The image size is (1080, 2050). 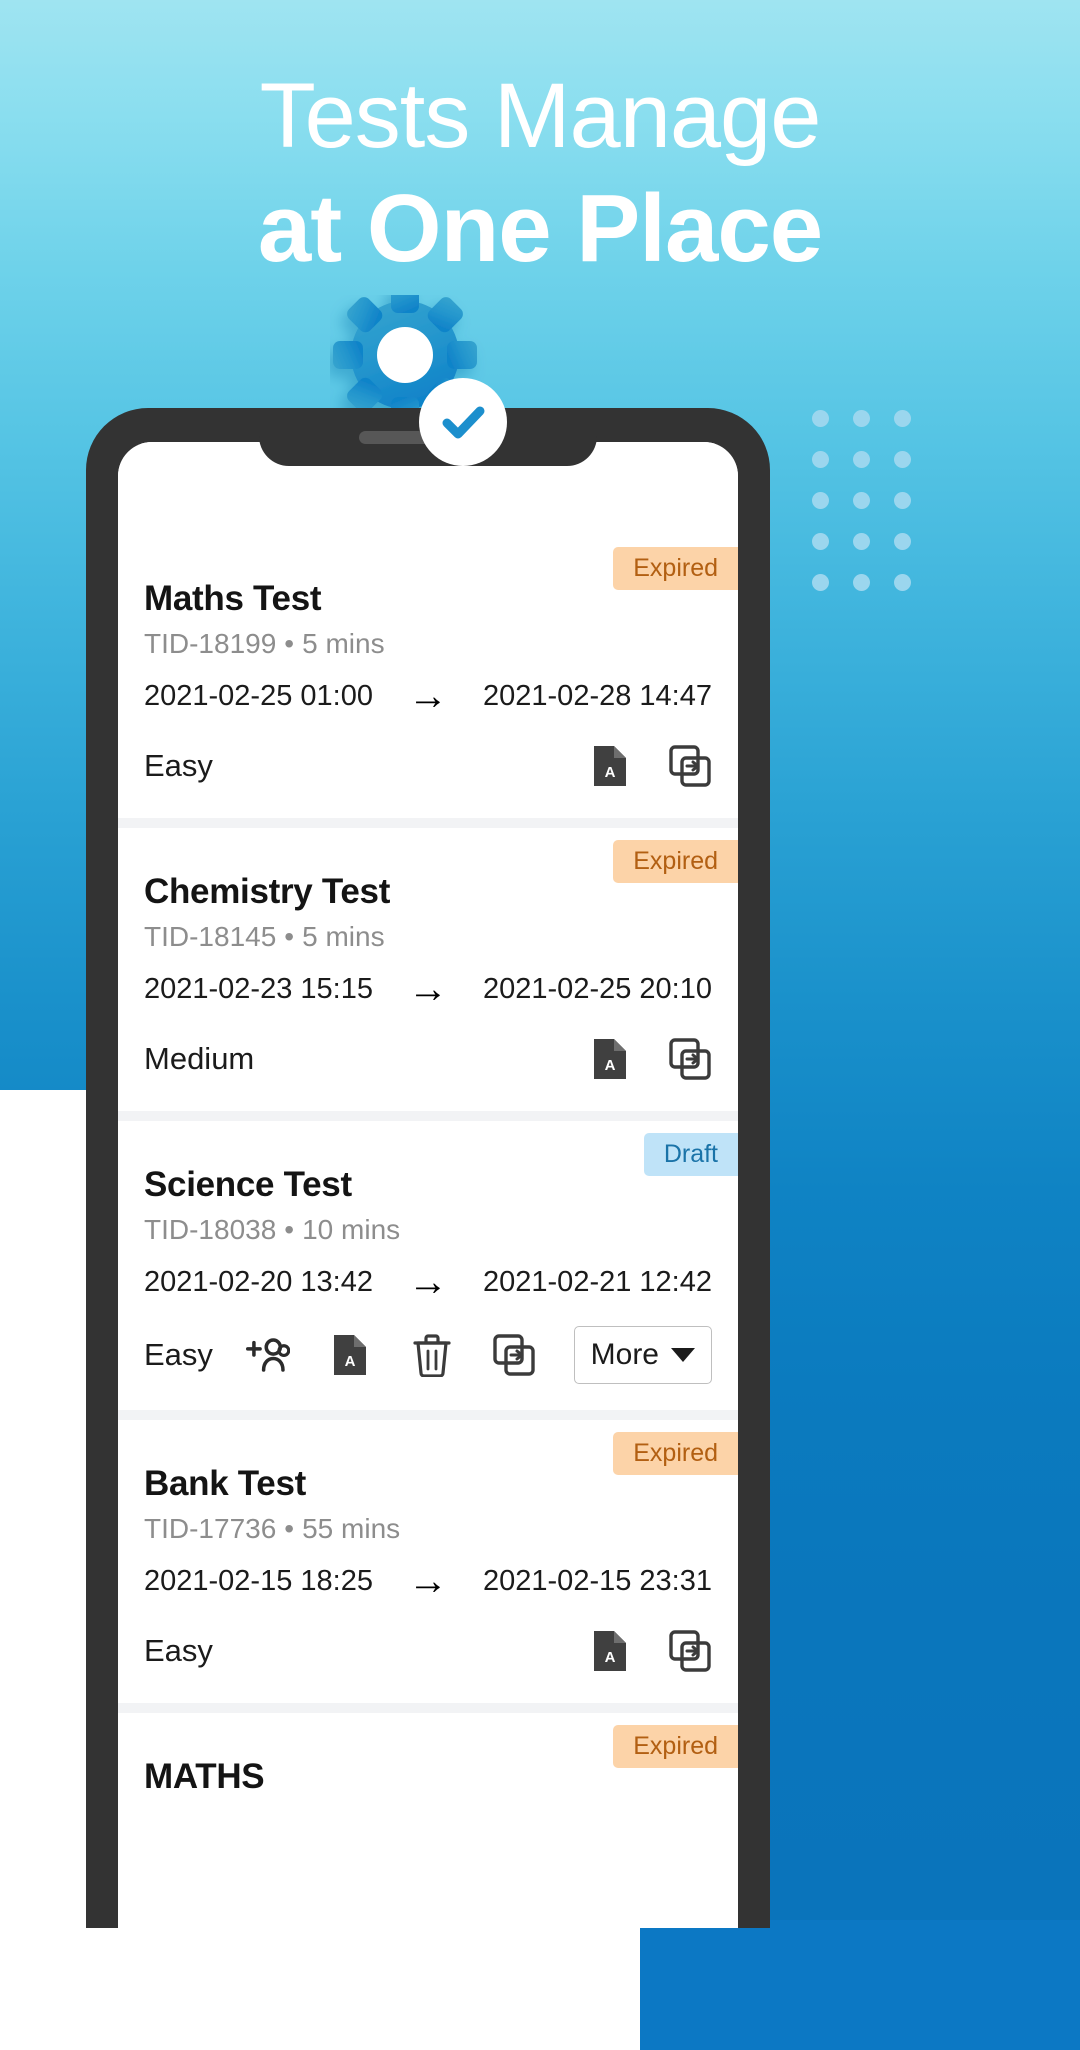 I want to click on headline: Tests Manage at One Place, so click(x=540, y=173).